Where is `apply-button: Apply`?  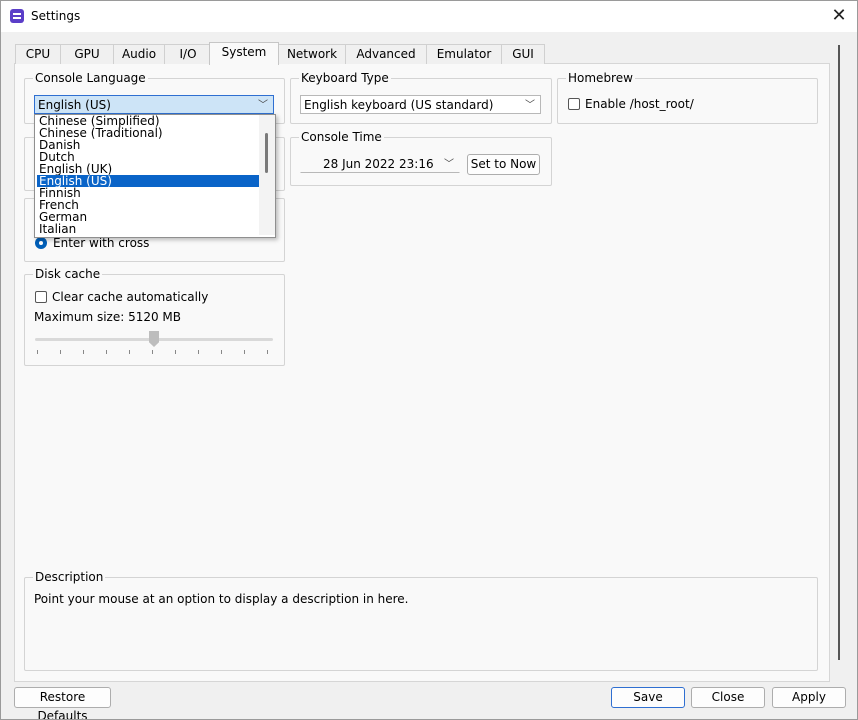 apply-button: Apply is located at coordinates (809, 697).